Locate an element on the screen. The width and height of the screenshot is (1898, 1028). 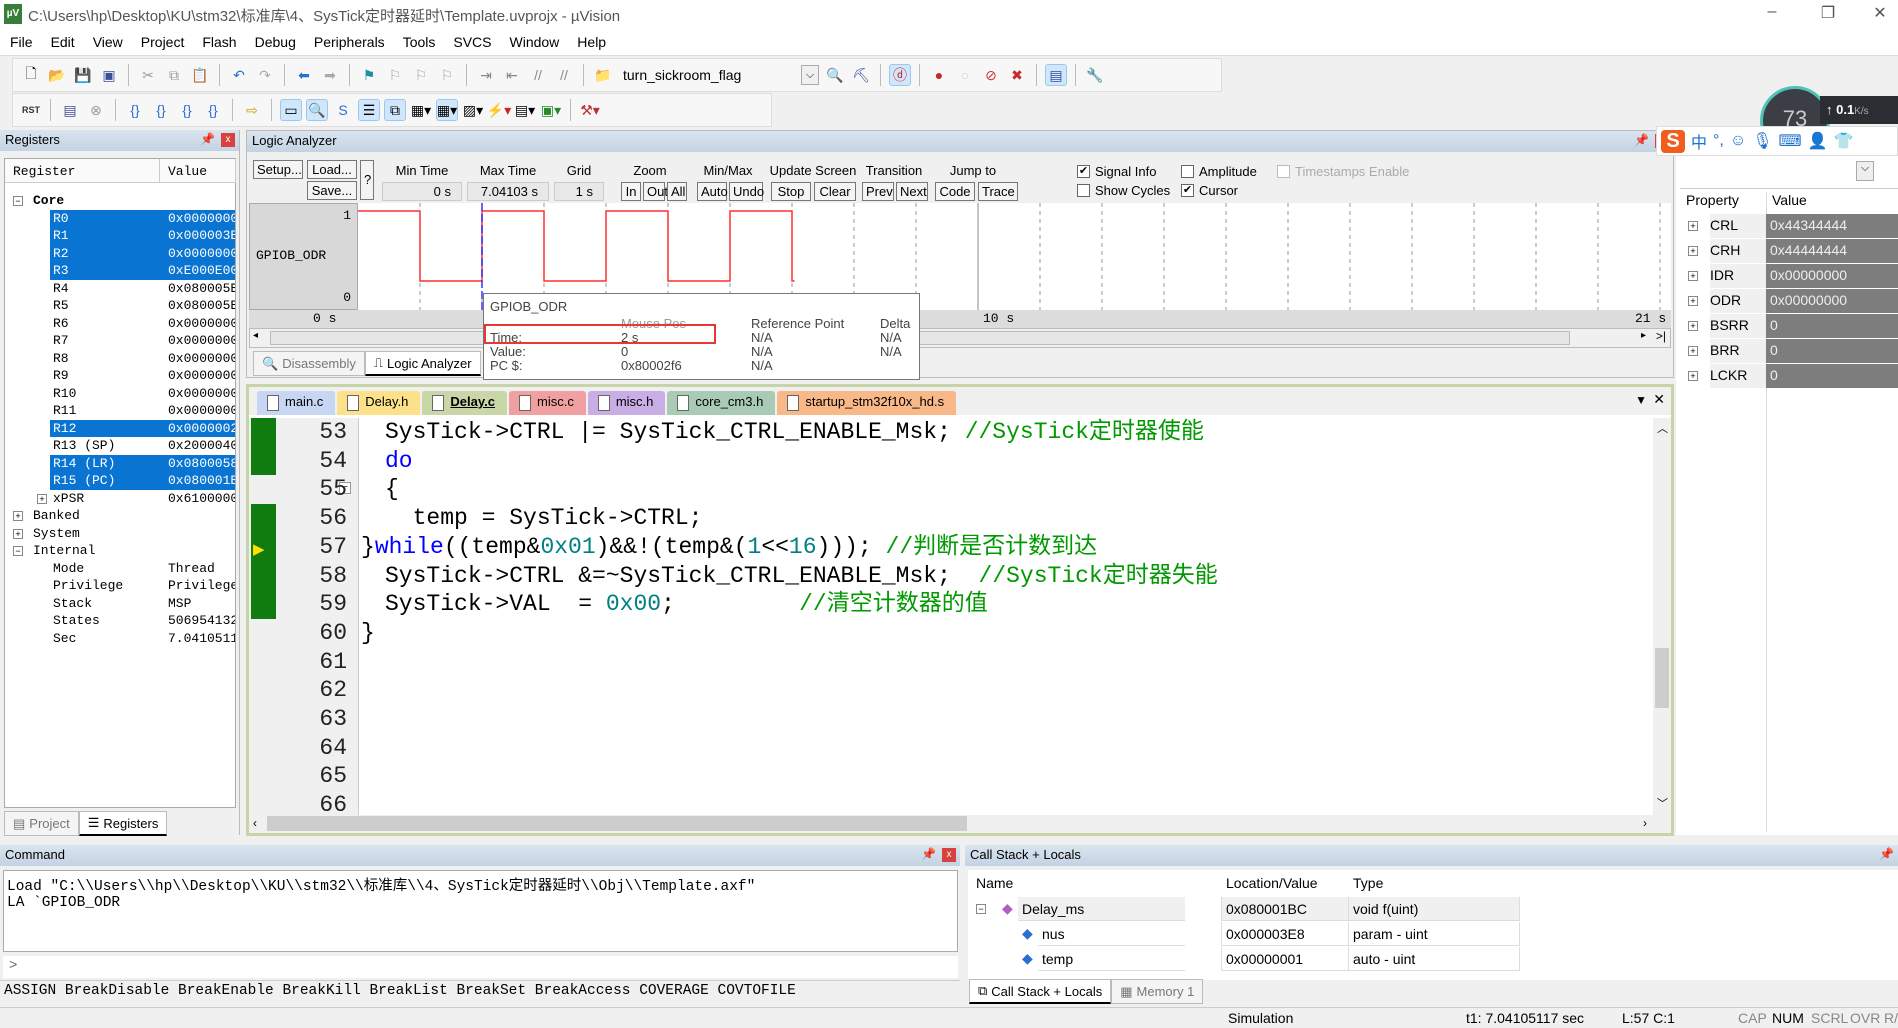
register-row: R7 0x0000000 is located at coordinates (120, 341).